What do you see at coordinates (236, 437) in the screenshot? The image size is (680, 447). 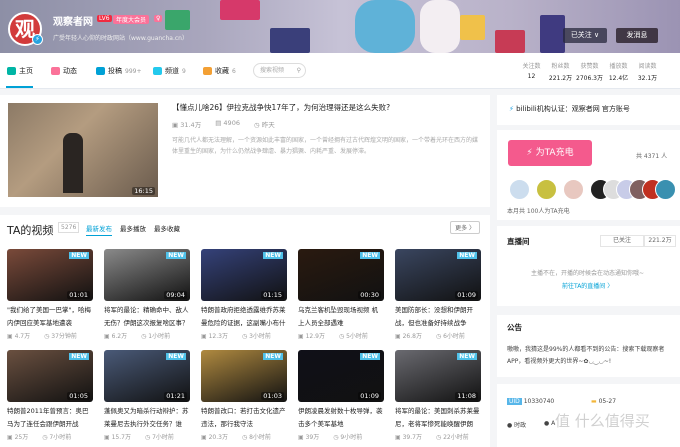 I see `video-meta: ▣ 20.3万 ◷ 8小时前` at bounding box center [236, 437].